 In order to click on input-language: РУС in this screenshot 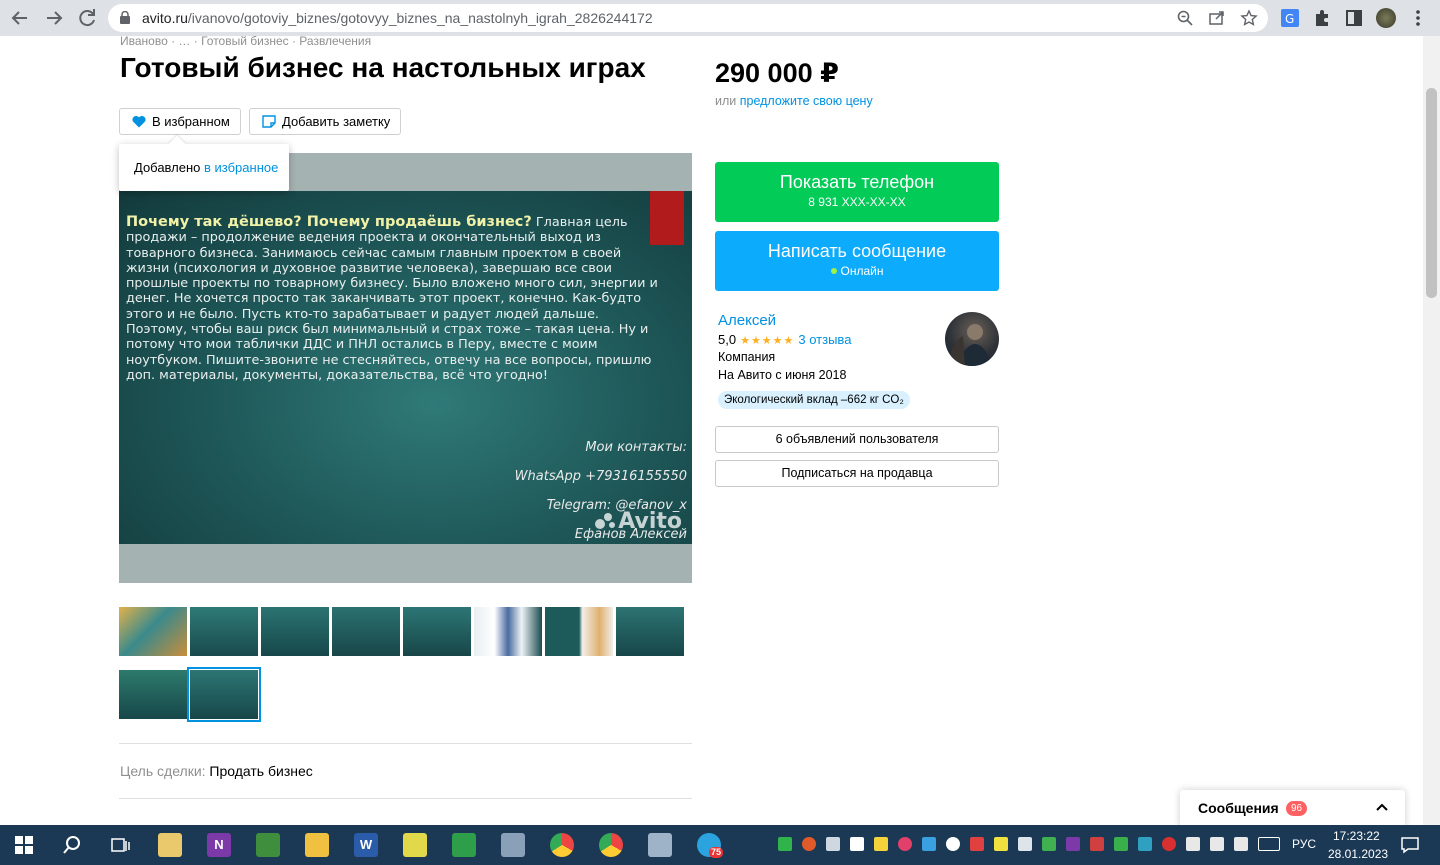, I will do `click(1304, 844)`.